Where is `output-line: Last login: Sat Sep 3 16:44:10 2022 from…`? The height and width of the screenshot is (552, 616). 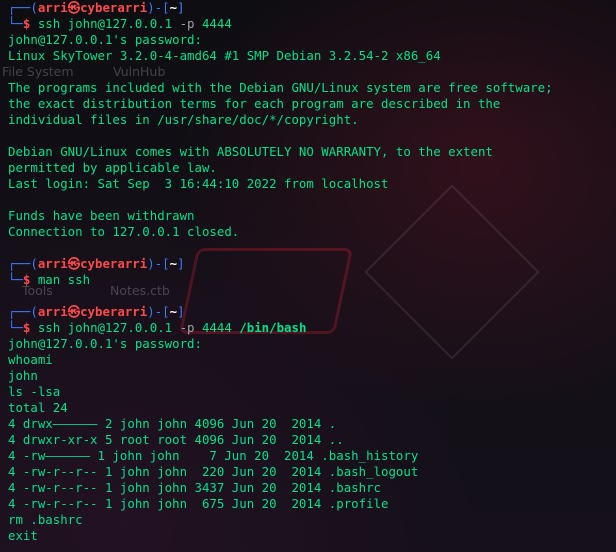 output-line: Last login: Sat Sep 3 16:44:10 2022 from… is located at coordinates (198, 183).